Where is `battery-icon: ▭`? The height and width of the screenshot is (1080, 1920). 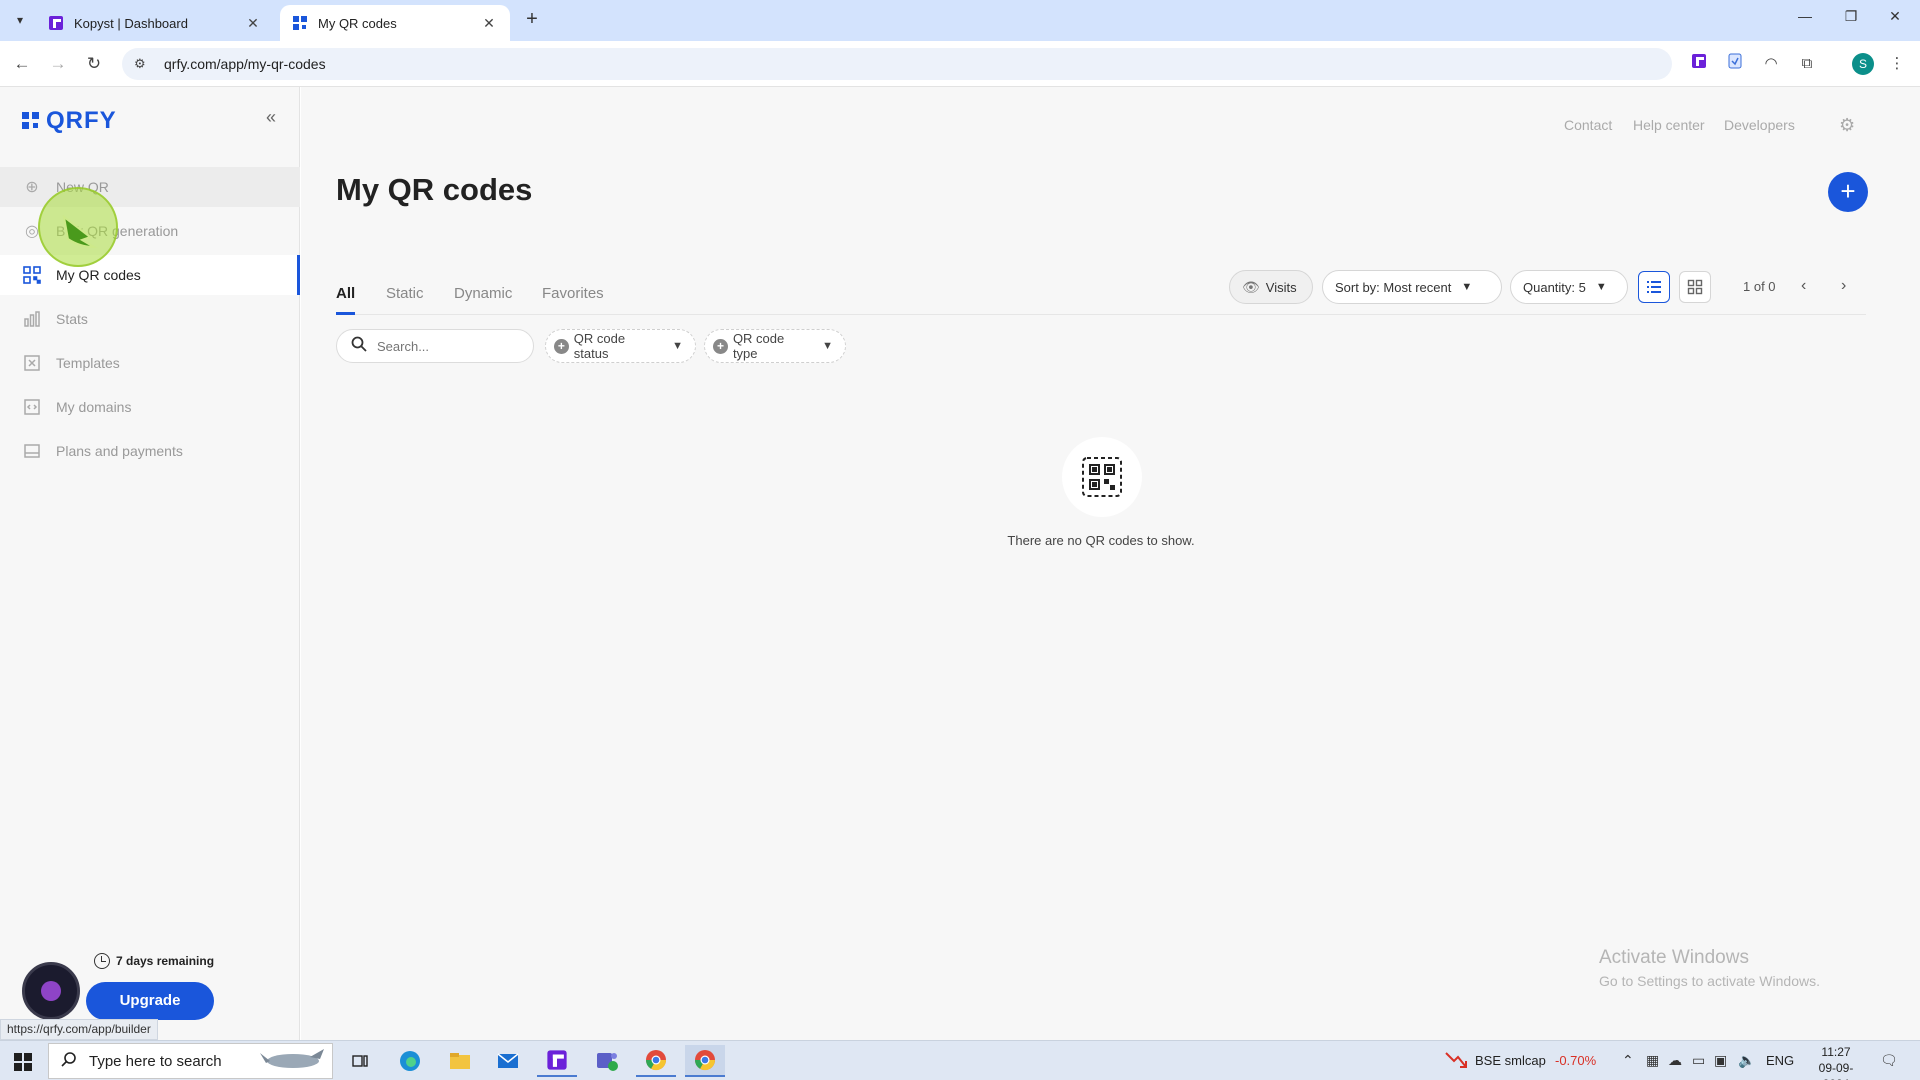
battery-icon: ▭ is located at coordinates (1698, 1060).